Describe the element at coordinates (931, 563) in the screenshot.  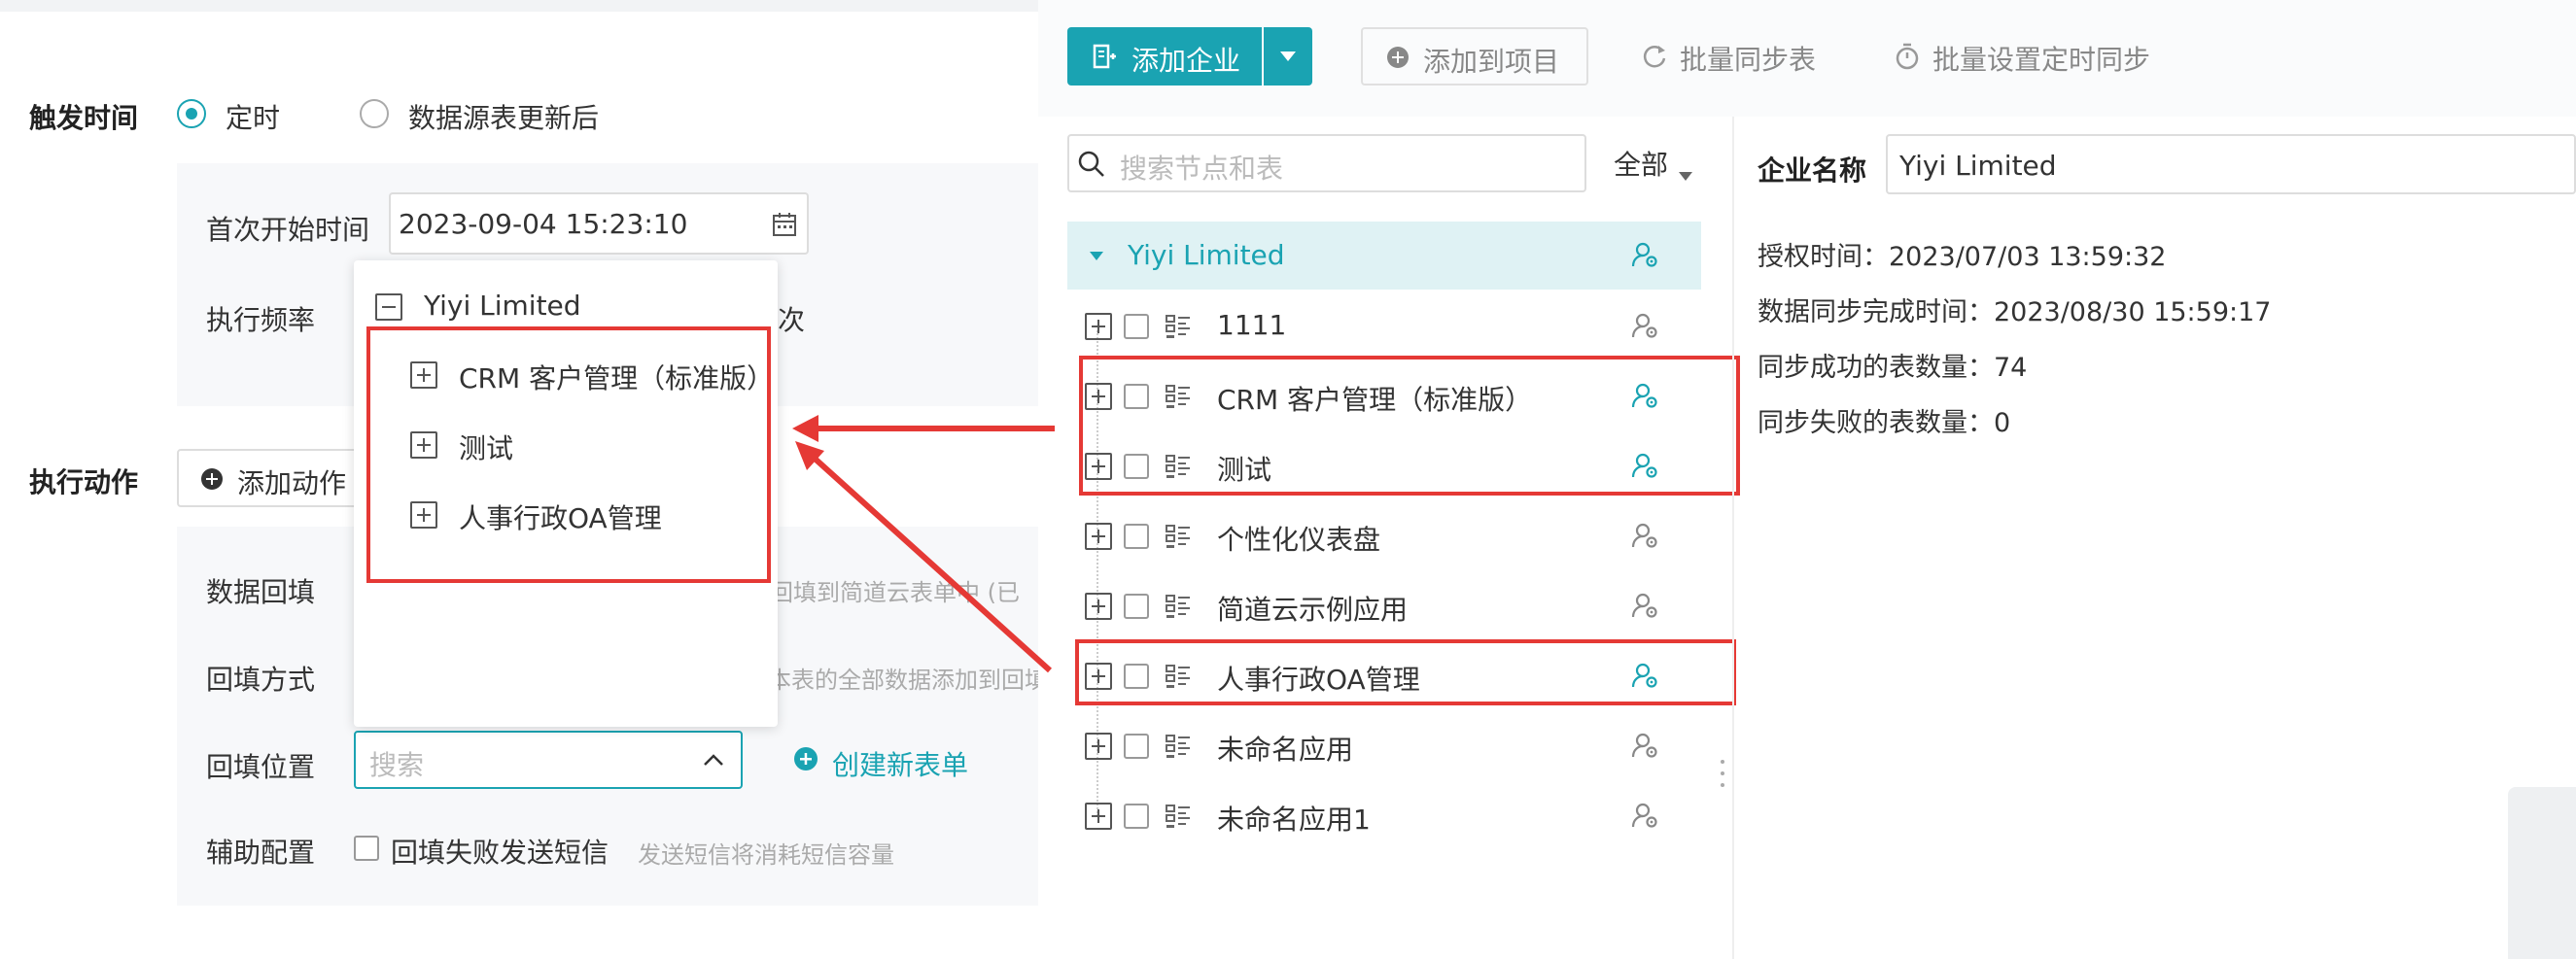
I see `arrow-line` at that location.